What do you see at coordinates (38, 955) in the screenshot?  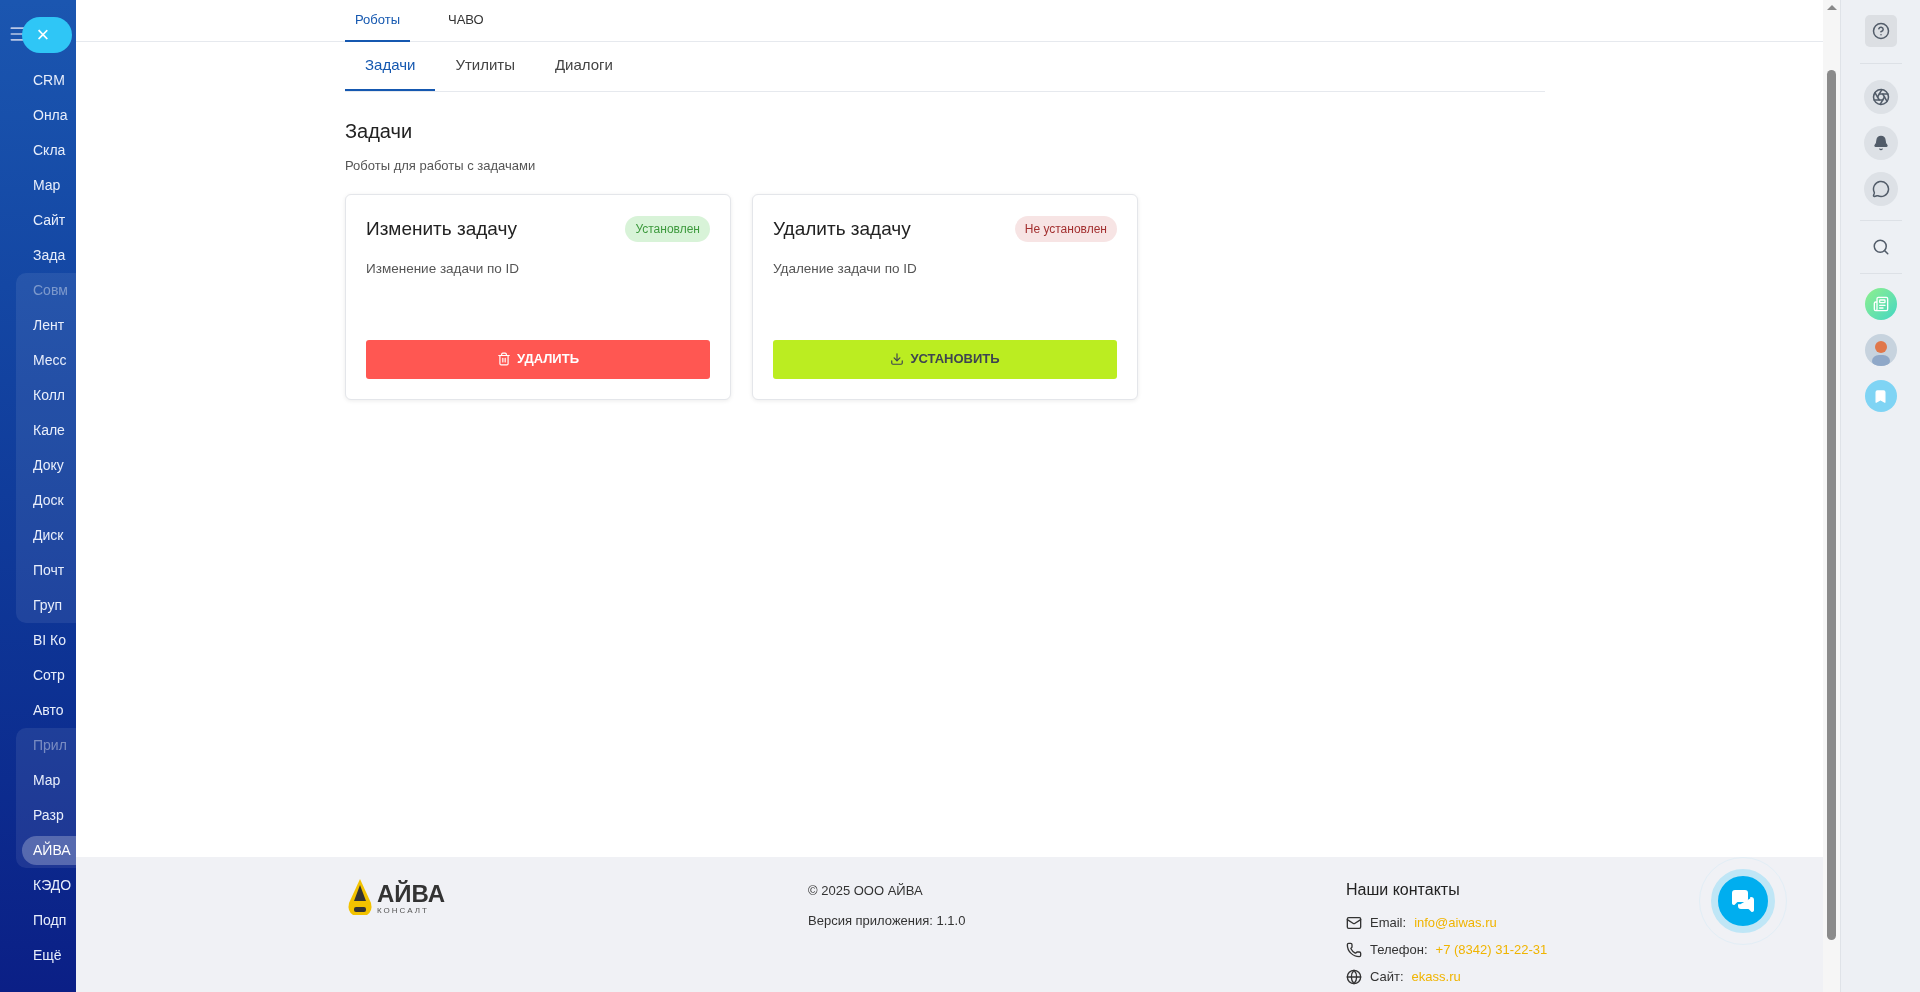 I see `sidebar-item: Ещё` at bounding box center [38, 955].